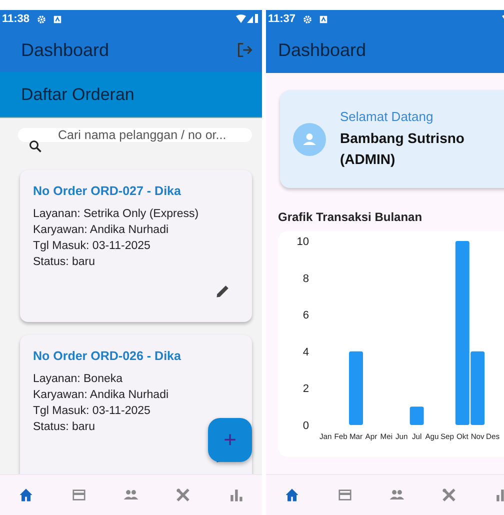 The height and width of the screenshot is (515, 504). Describe the element at coordinates (351, 217) in the screenshot. I see `chart-title: Grafik Transaksi Bulanan` at that location.